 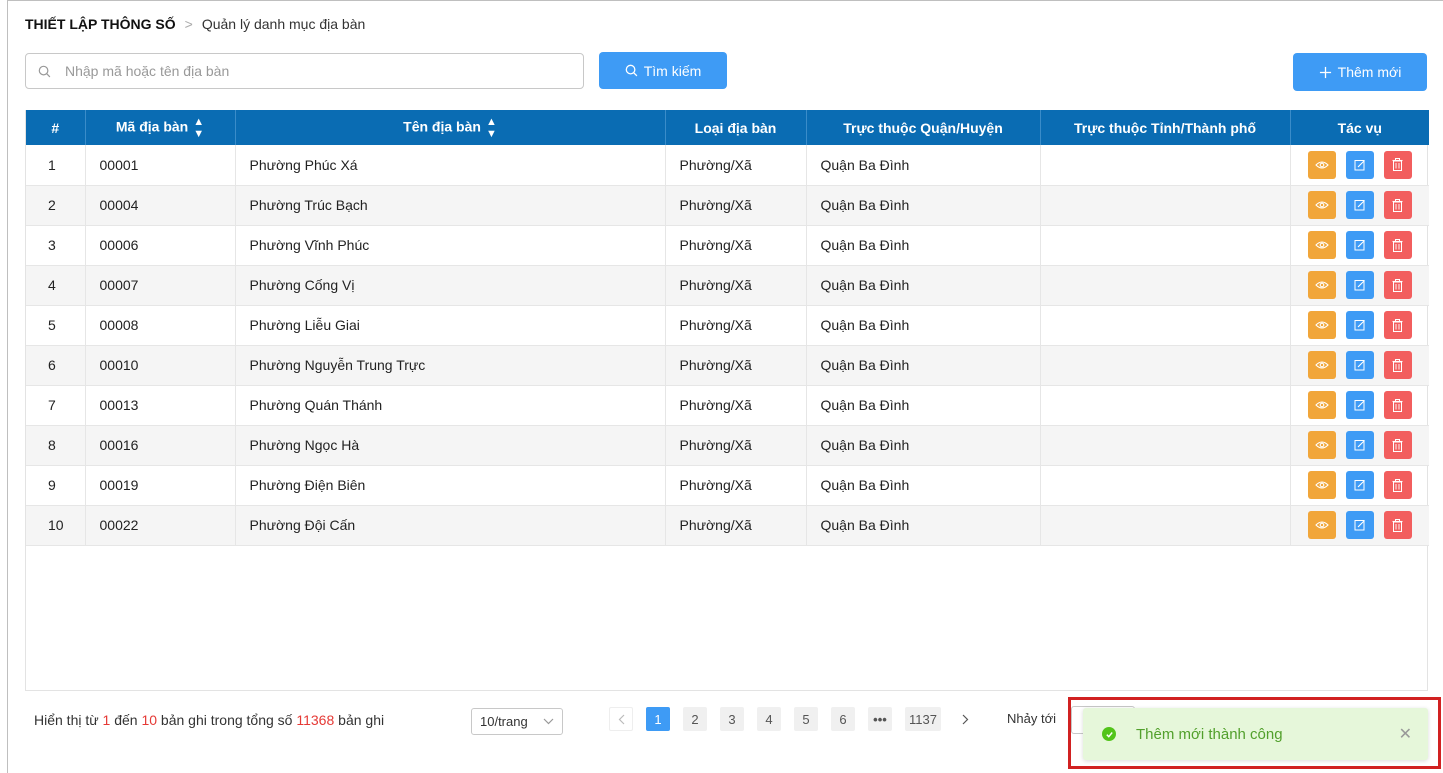 What do you see at coordinates (160, 405) in the screenshot?
I see `cell-code: 00013` at bounding box center [160, 405].